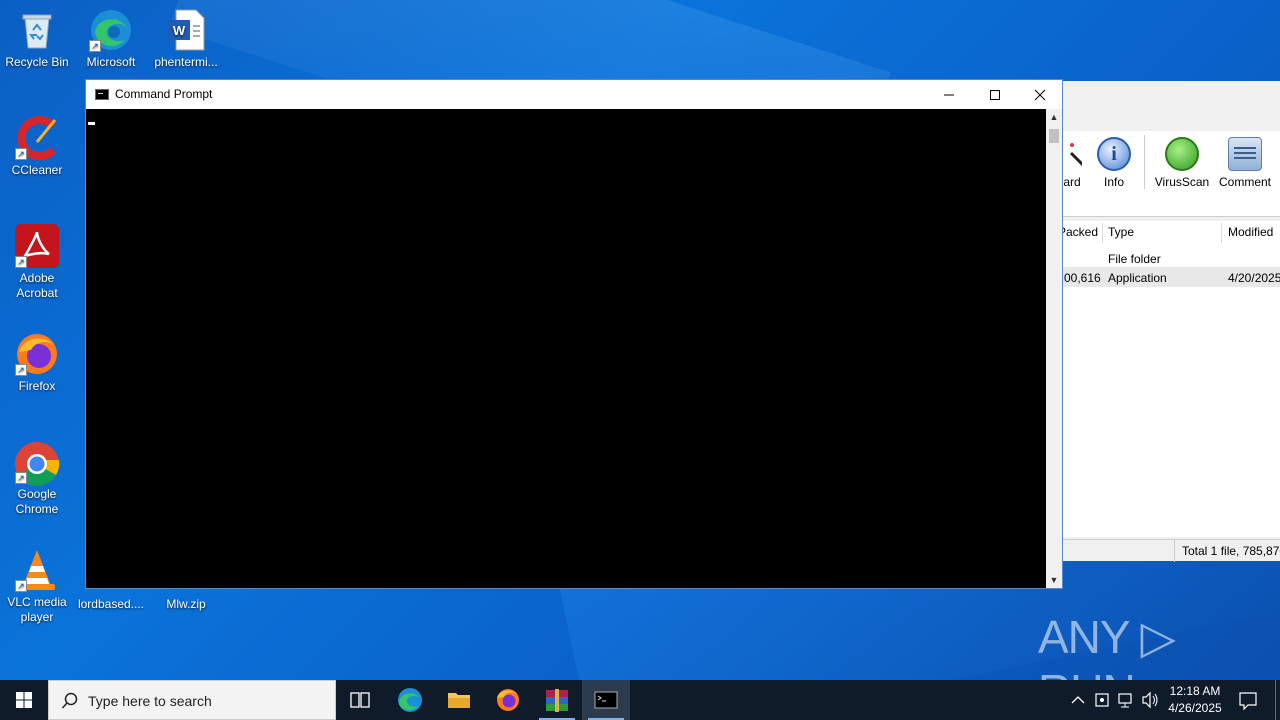 This screenshot has width=1280, height=720. I want to click on toolbar-comment-button: Comment, so click(1245, 163).